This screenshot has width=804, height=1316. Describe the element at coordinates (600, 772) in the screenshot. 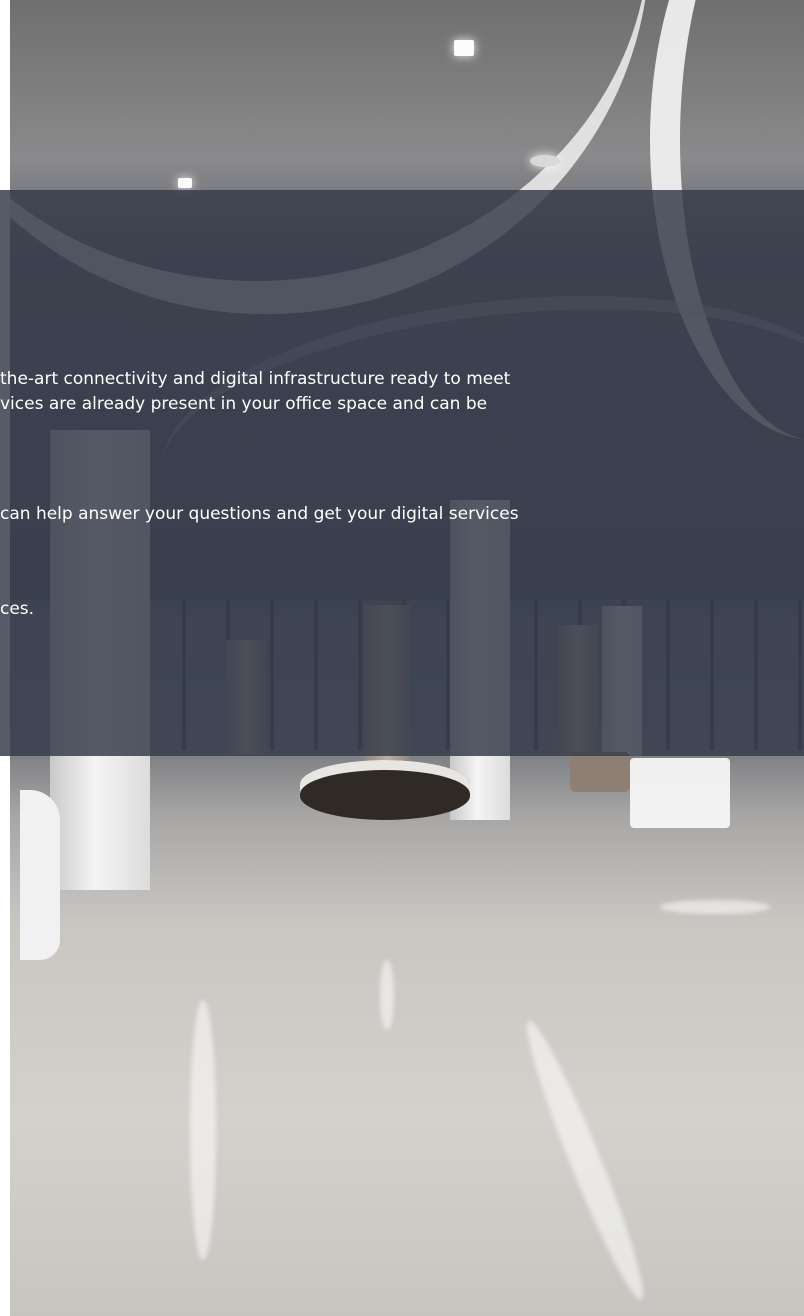

I see `sofa` at that location.